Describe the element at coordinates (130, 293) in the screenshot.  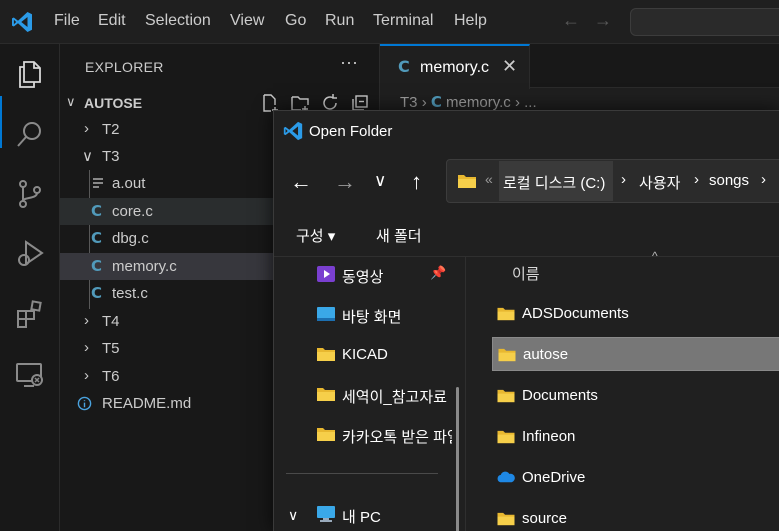
I see `tree-item-label: test.c` at that location.